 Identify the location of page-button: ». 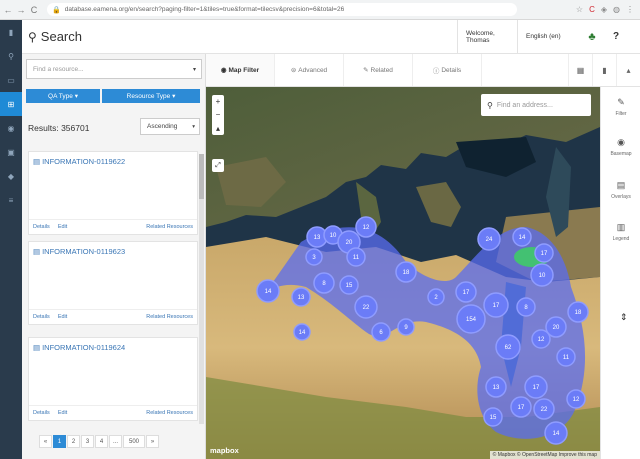
(152, 441).